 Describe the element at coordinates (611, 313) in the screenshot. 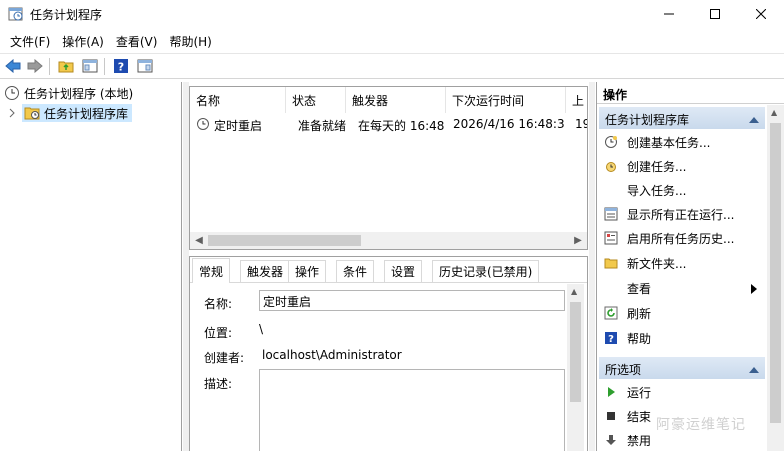

I see `refresh-icon` at that location.